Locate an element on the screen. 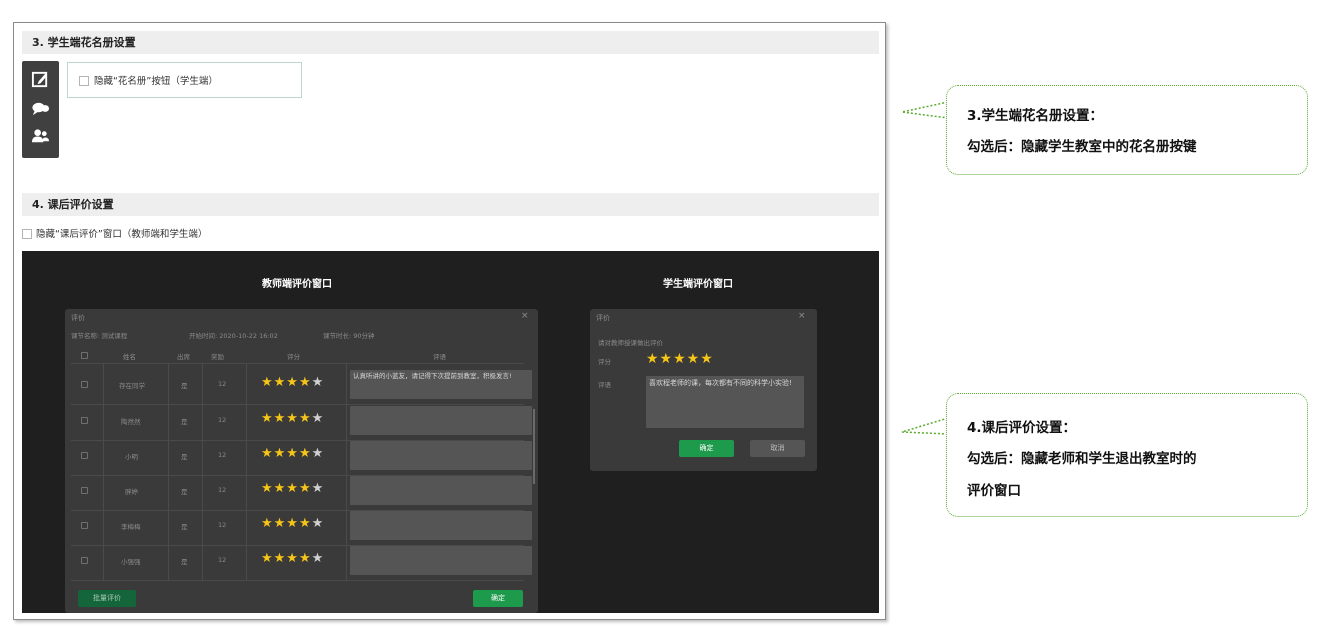  callout-evaluation-desc: 勾选后：隐藏老师和学生退出教室时的 is located at coordinates (1082, 459).